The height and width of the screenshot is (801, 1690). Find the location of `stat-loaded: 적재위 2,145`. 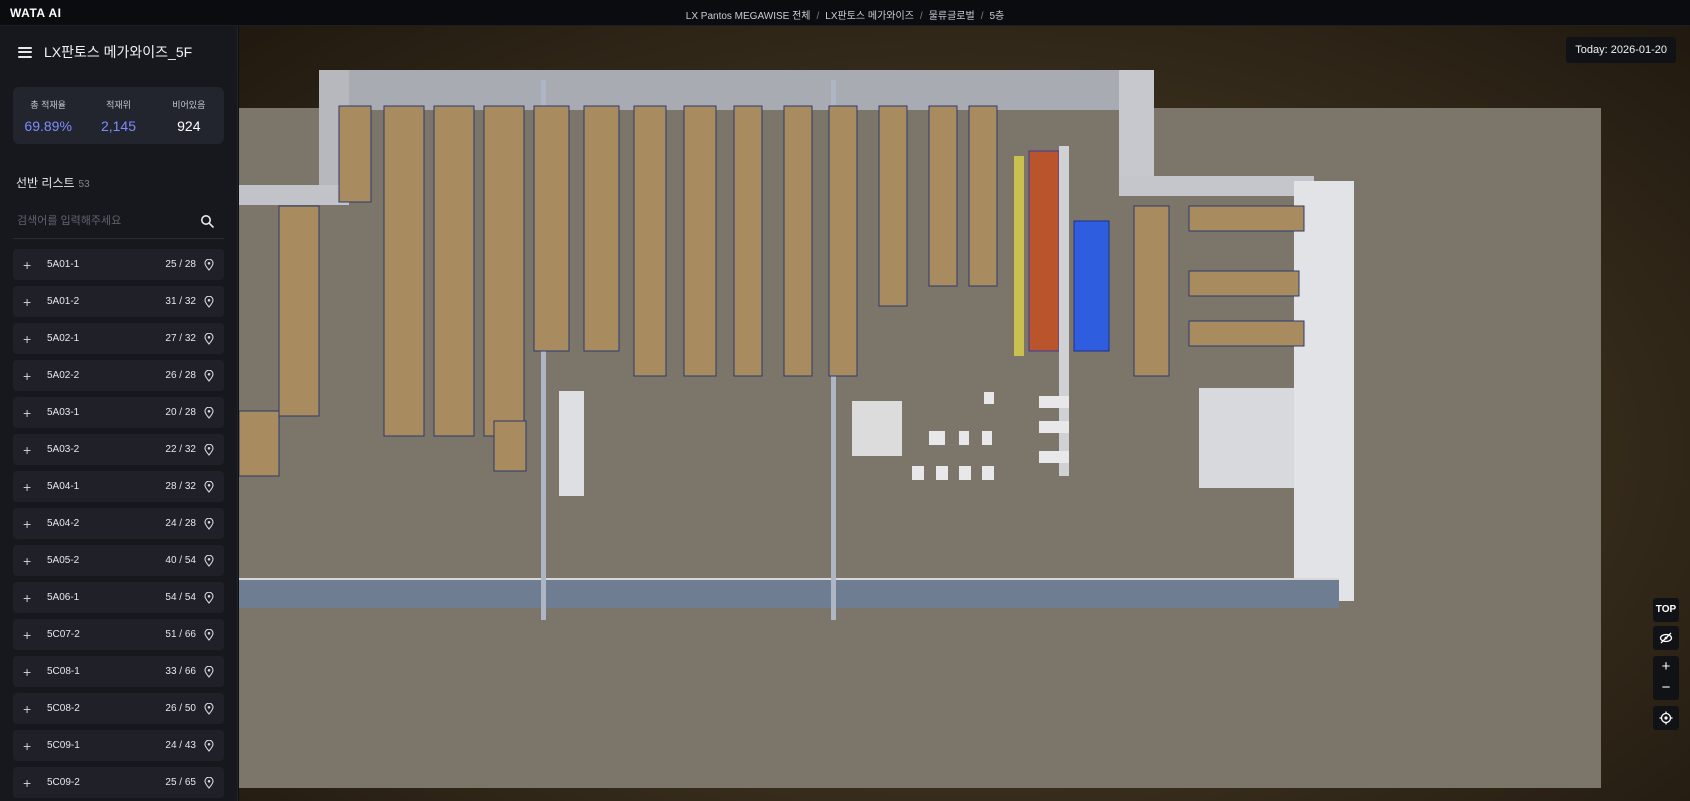

stat-loaded: 적재위 2,145 is located at coordinates (118, 115).